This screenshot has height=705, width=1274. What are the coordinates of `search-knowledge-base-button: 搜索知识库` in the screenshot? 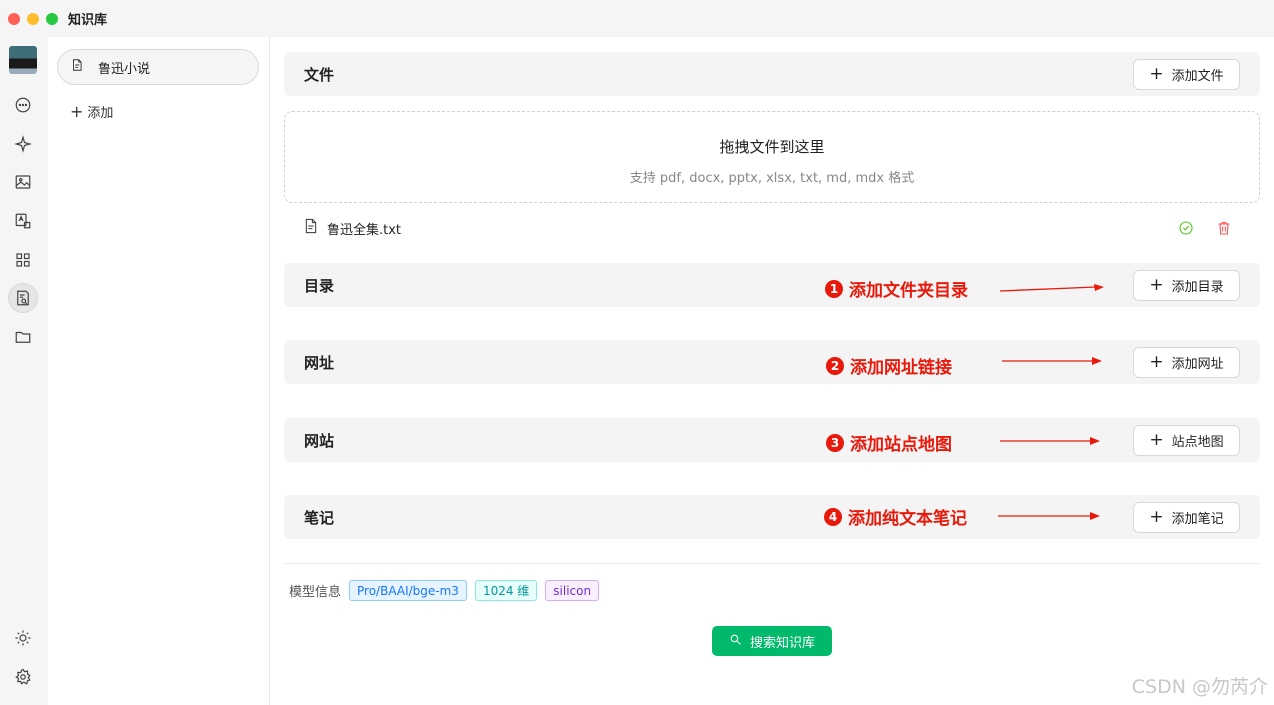 It's located at (772, 641).